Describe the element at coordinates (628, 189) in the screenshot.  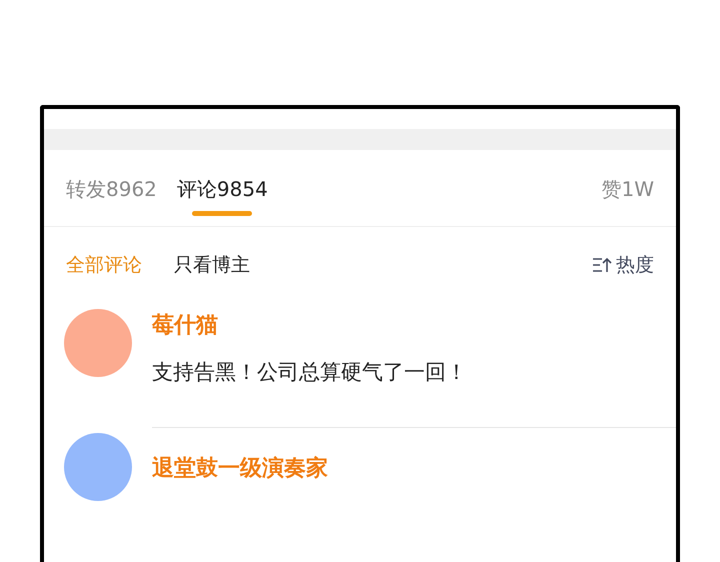
I see `likes-tab: 赞1W` at that location.